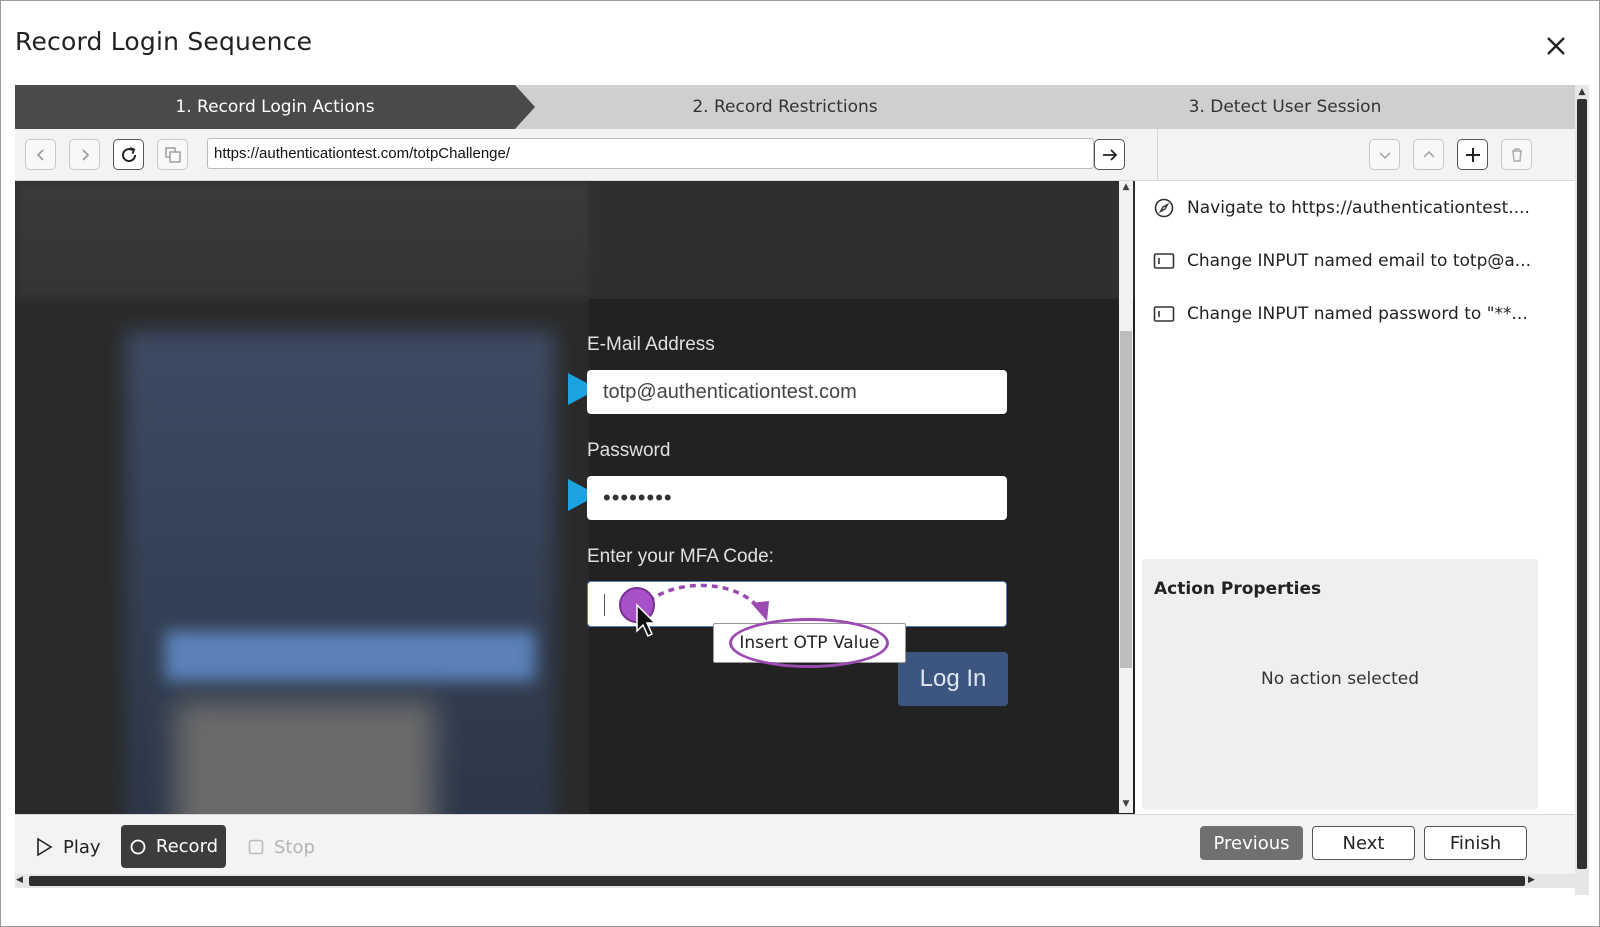 Image resolution: width=1600 pixels, height=927 pixels. I want to click on toolbar-divider, so click(1157, 155).